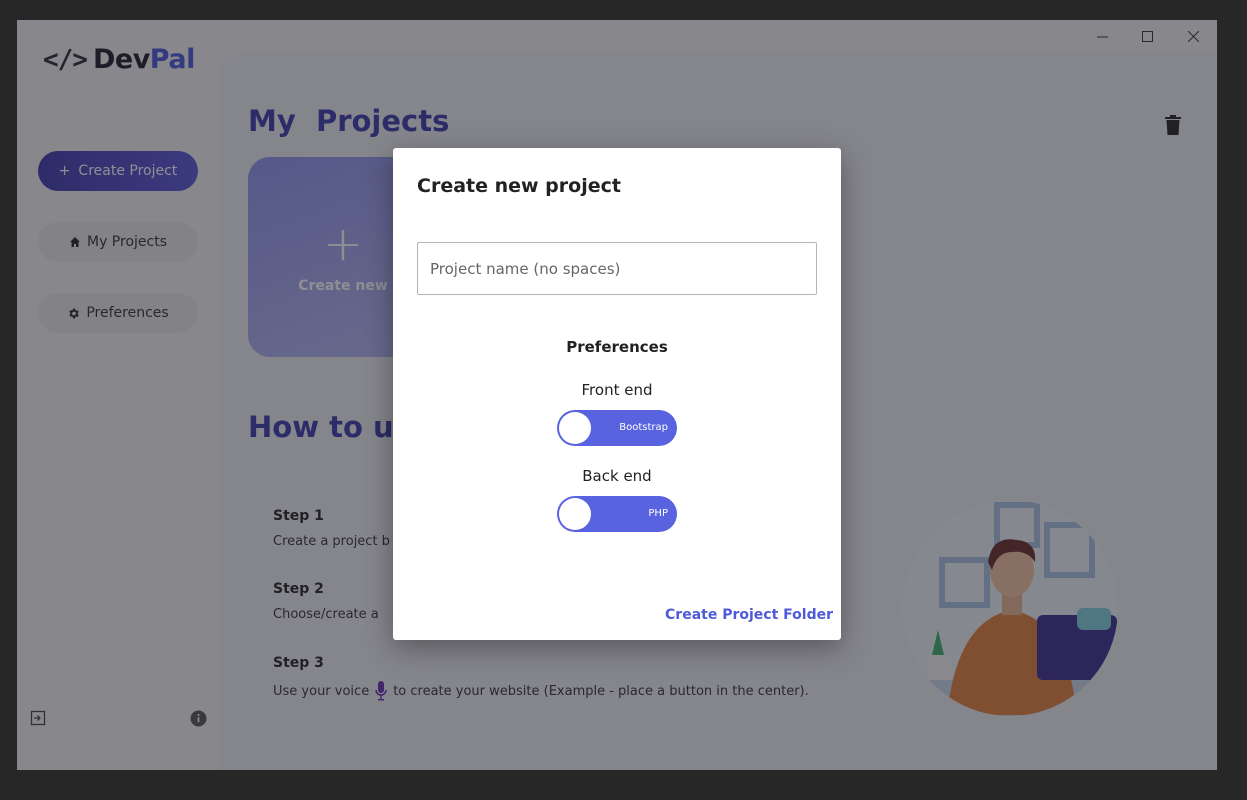 The height and width of the screenshot is (800, 1247). Describe the element at coordinates (643, 427) in the screenshot. I see `front-end-value: Bootstrap` at that location.